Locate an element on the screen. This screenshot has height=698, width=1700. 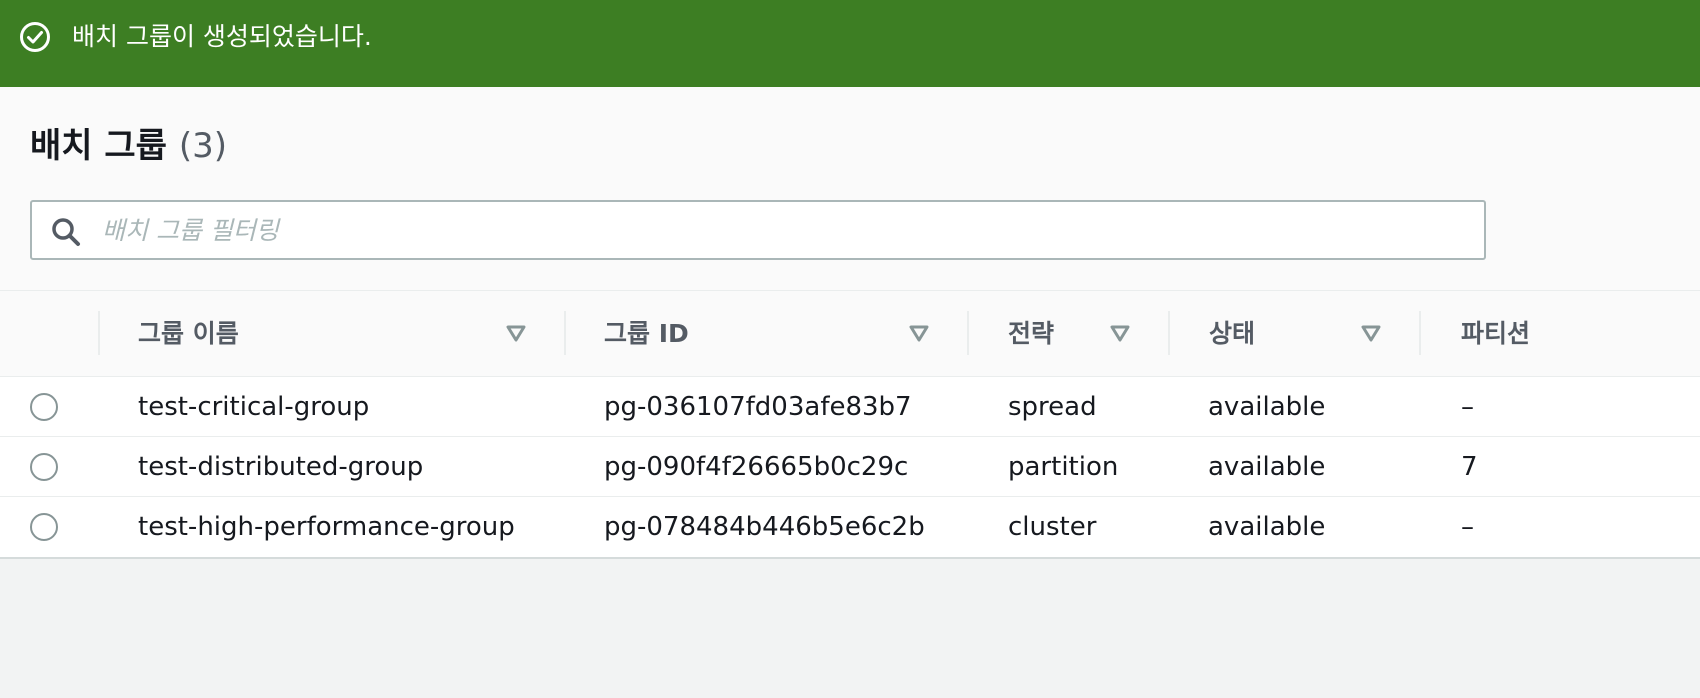
column-header-label: 상태 is located at coordinates (1232, 333).